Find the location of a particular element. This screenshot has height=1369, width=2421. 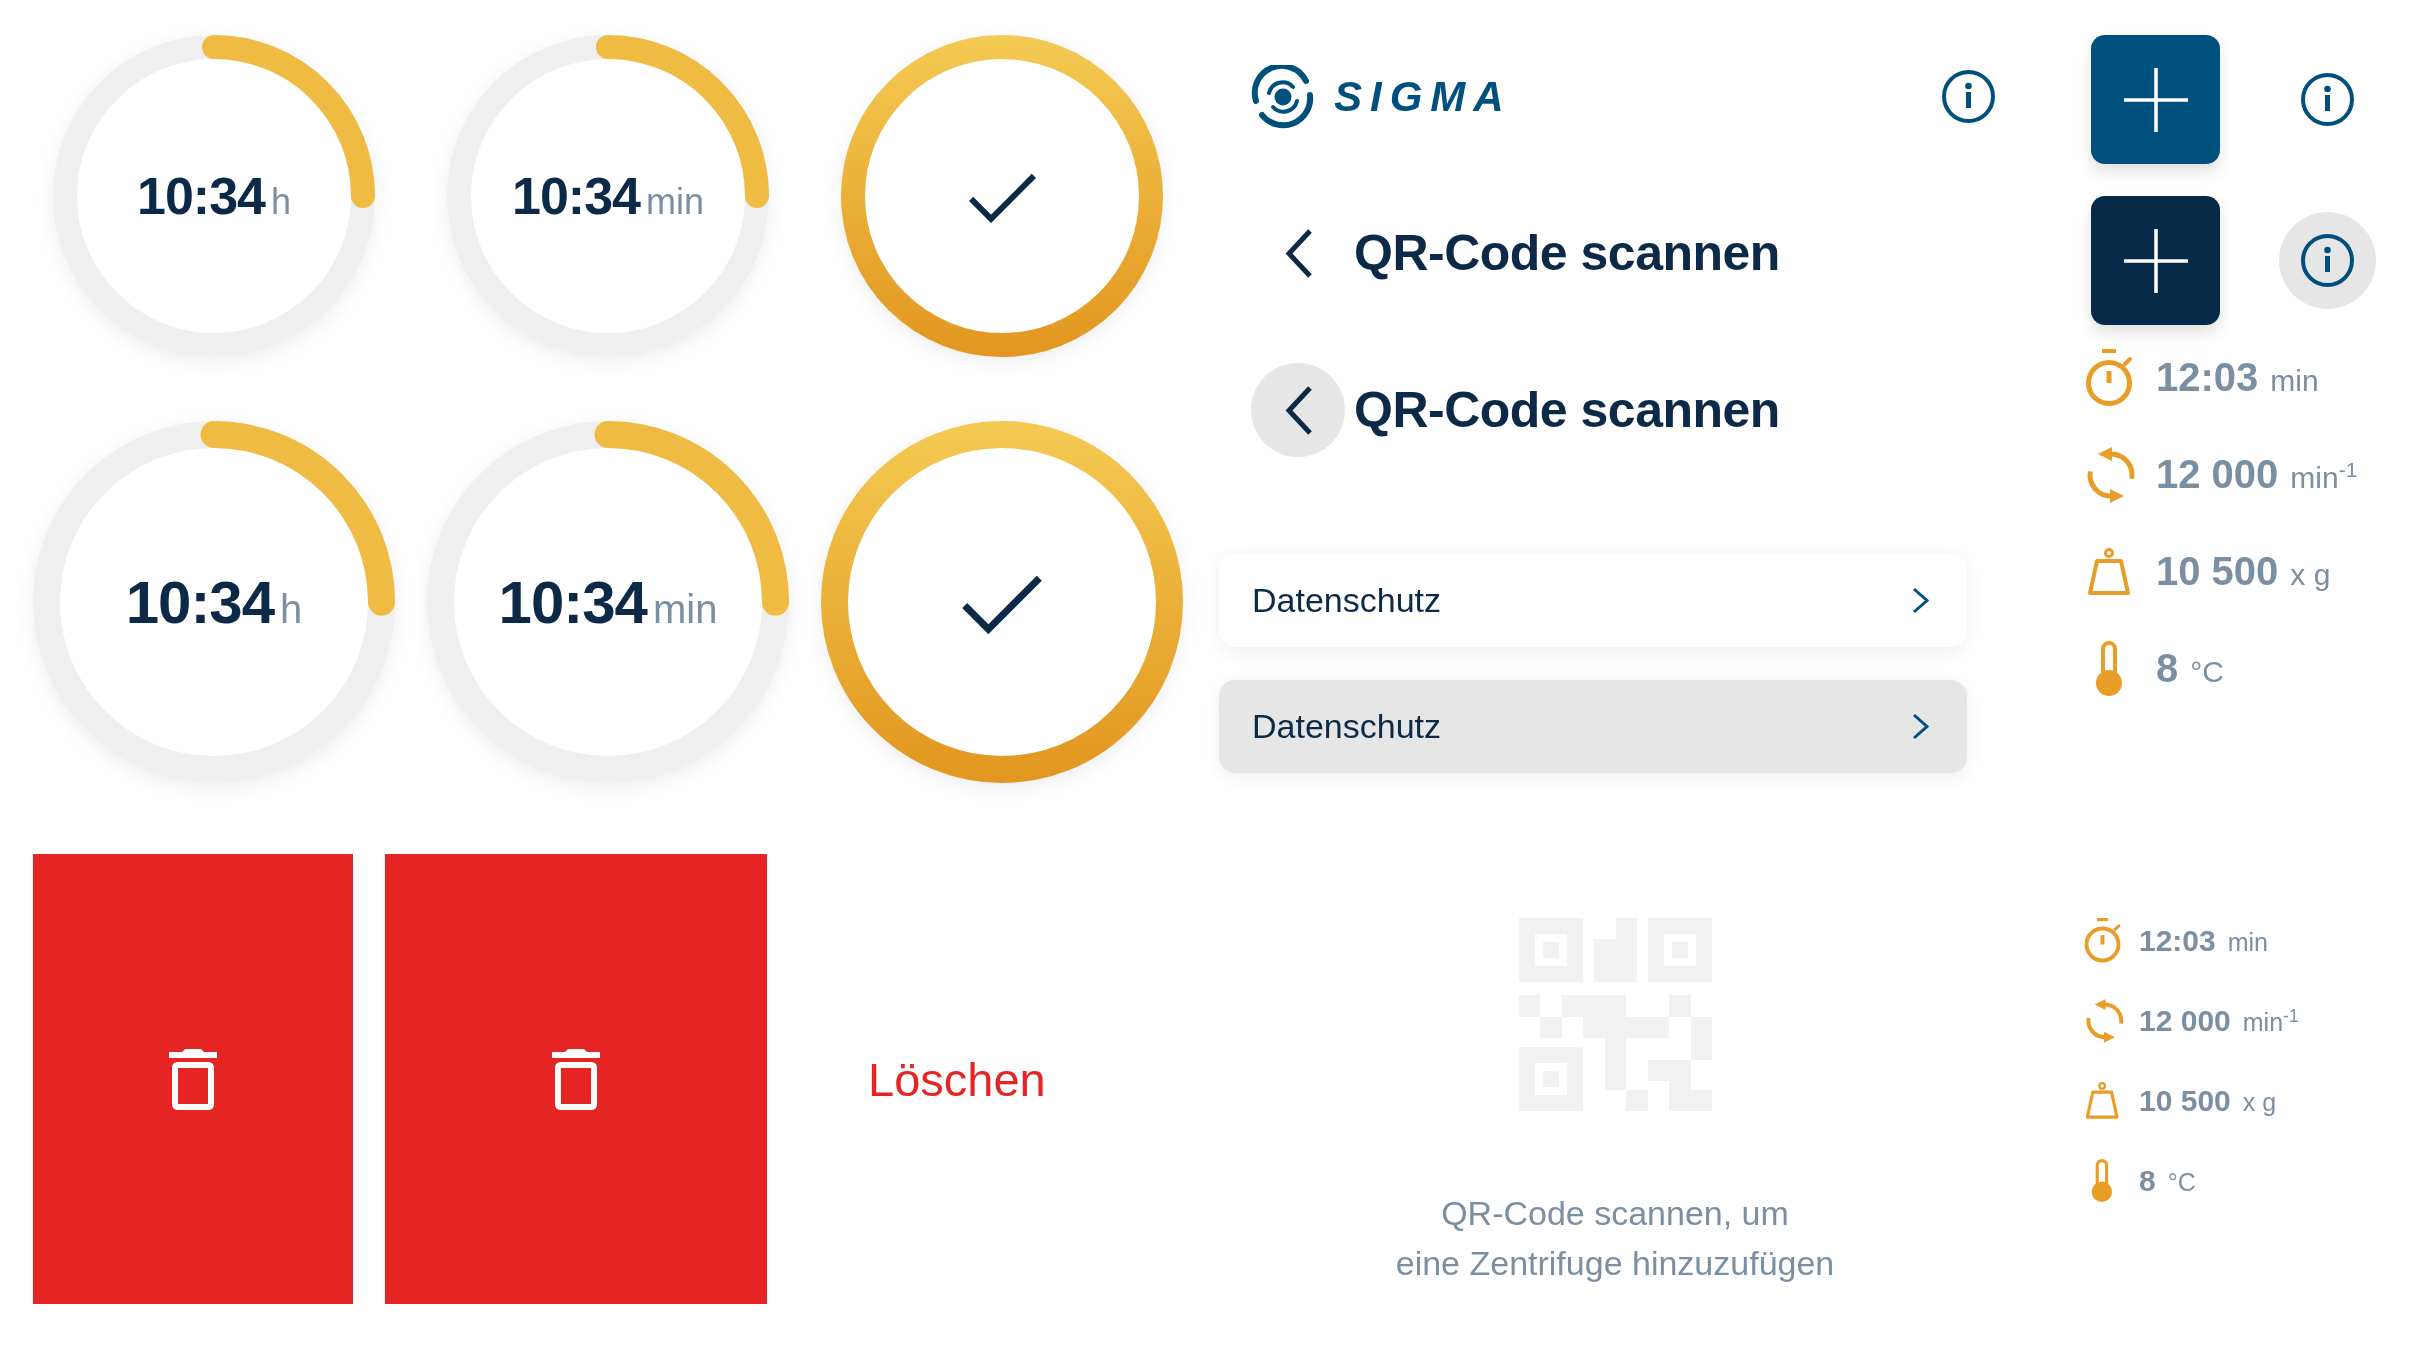

logo-icon is located at coordinates (1283, 96).